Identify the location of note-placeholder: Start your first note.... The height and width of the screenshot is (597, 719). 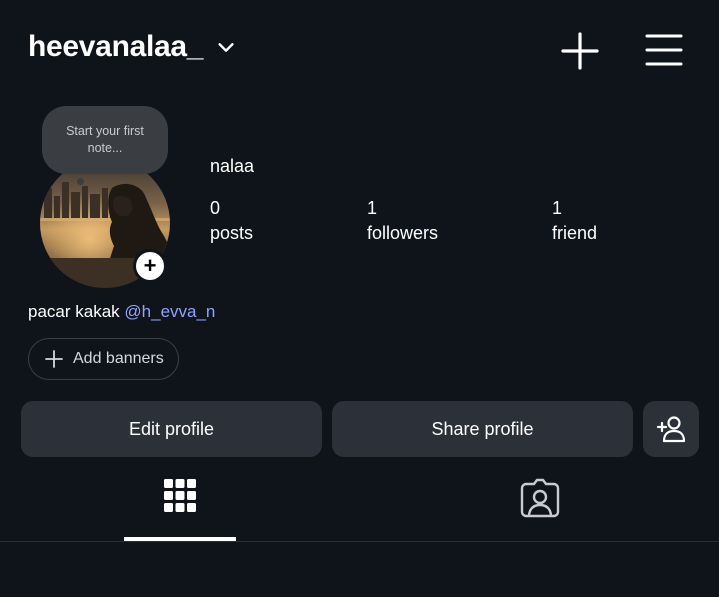
(105, 139).